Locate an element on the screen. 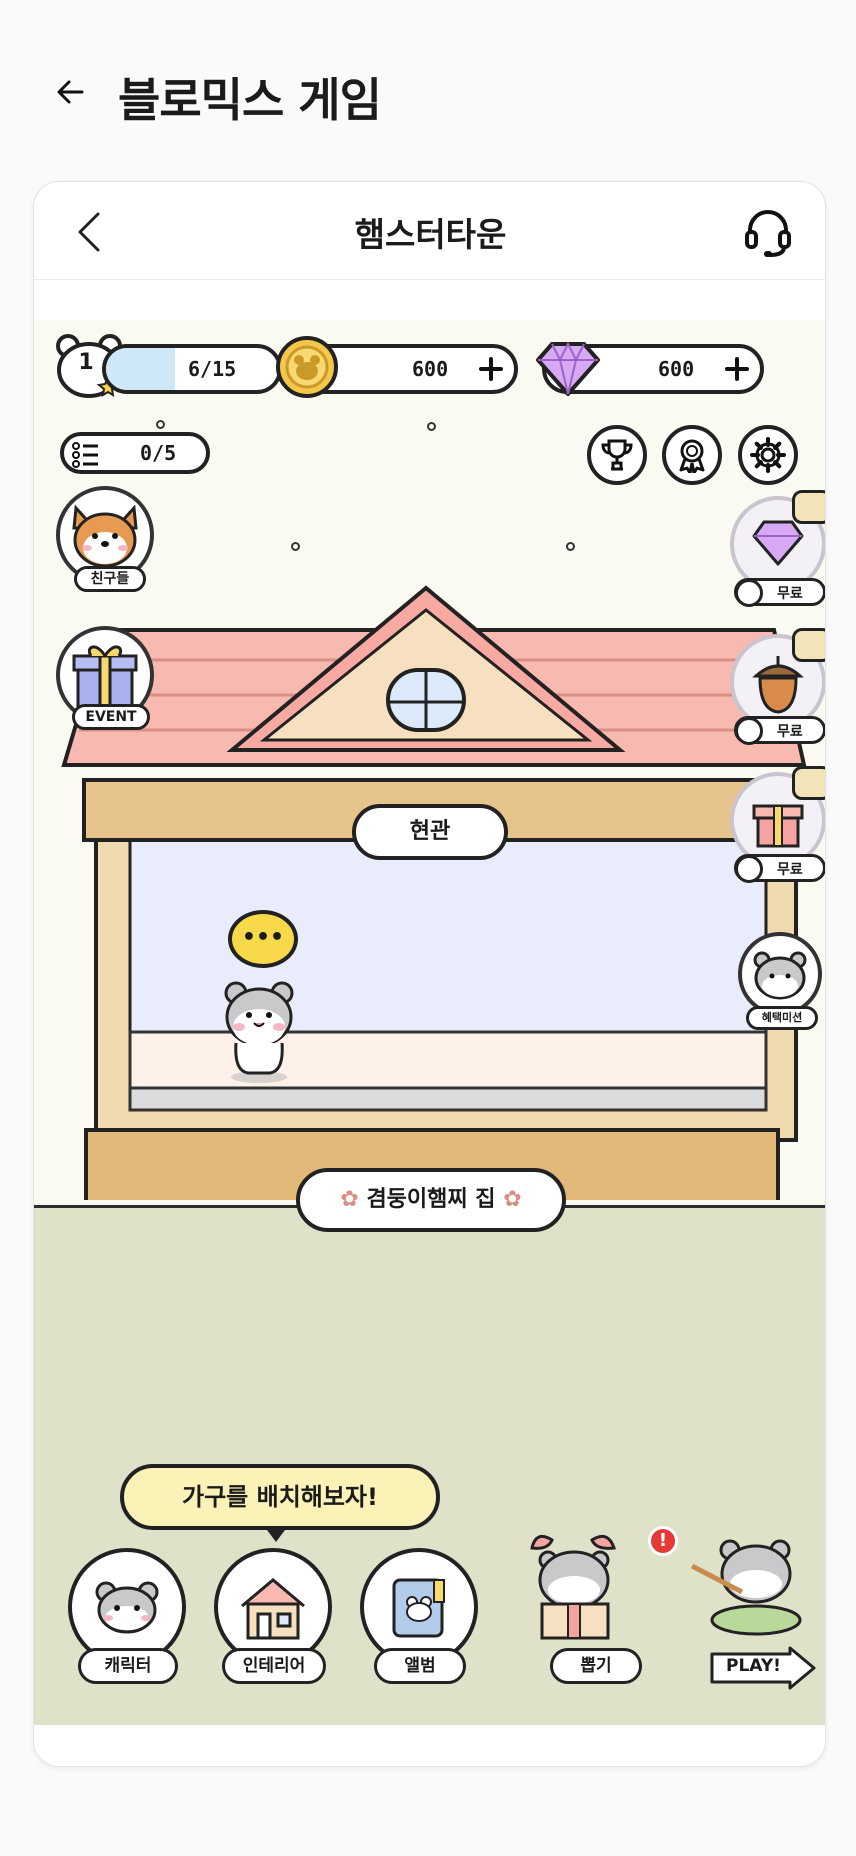  friends-label: 친구들 is located at coordinates (110, 579).